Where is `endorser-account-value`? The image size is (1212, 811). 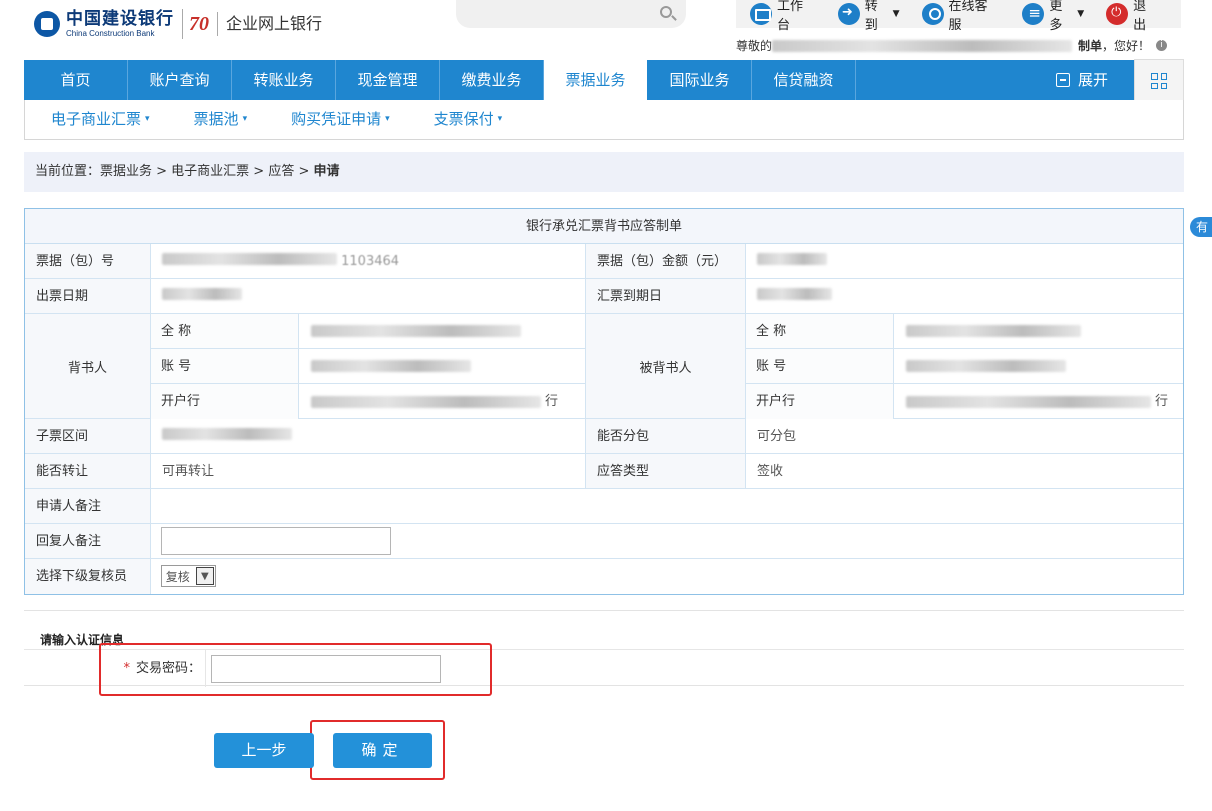 endorser-account-value is located at coordinates (442, 366).